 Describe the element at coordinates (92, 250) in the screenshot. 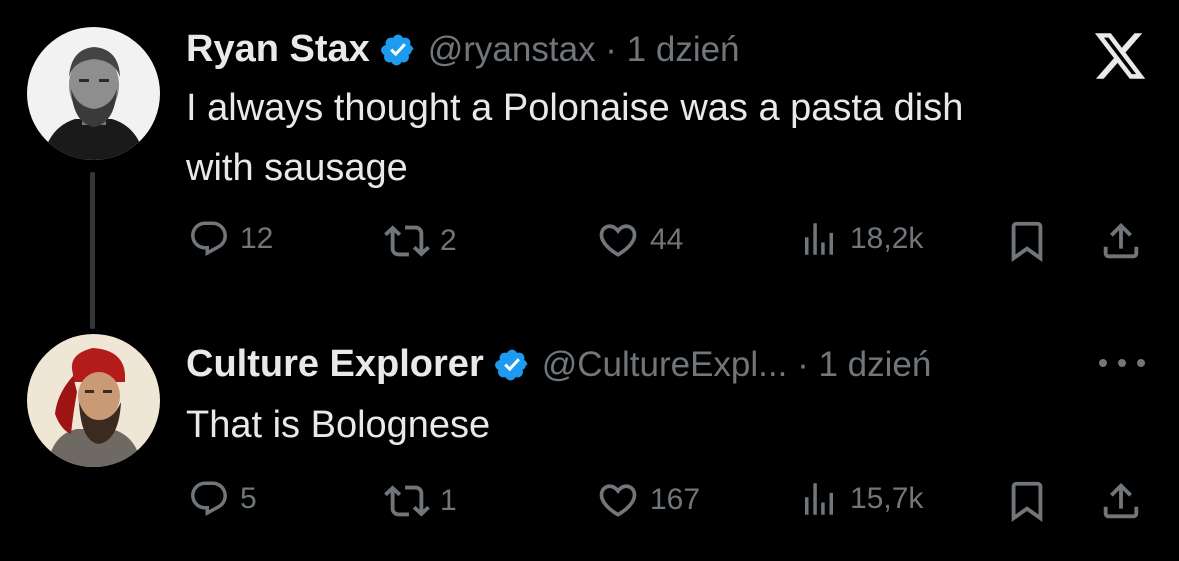

I see `thread-connector-line` at that location.